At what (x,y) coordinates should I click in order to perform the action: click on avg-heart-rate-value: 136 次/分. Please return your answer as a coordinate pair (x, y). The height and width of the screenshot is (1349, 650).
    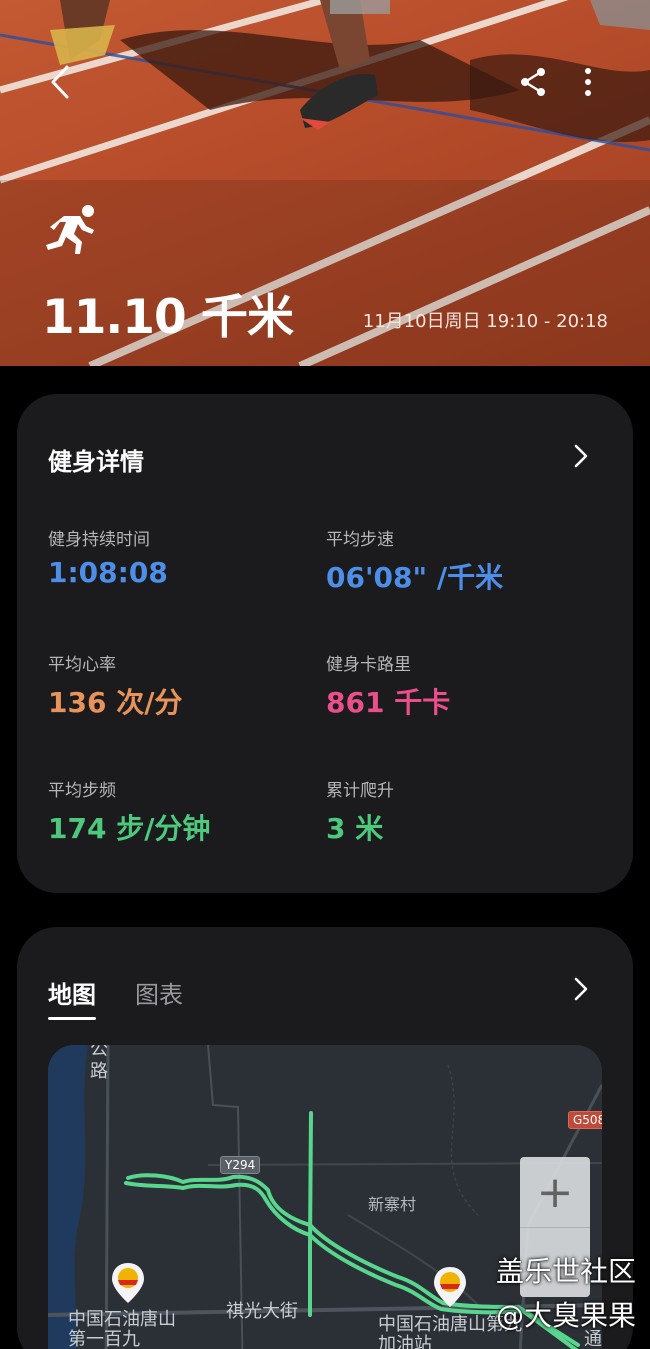
    Looking at the image, I should click on (115, 702).